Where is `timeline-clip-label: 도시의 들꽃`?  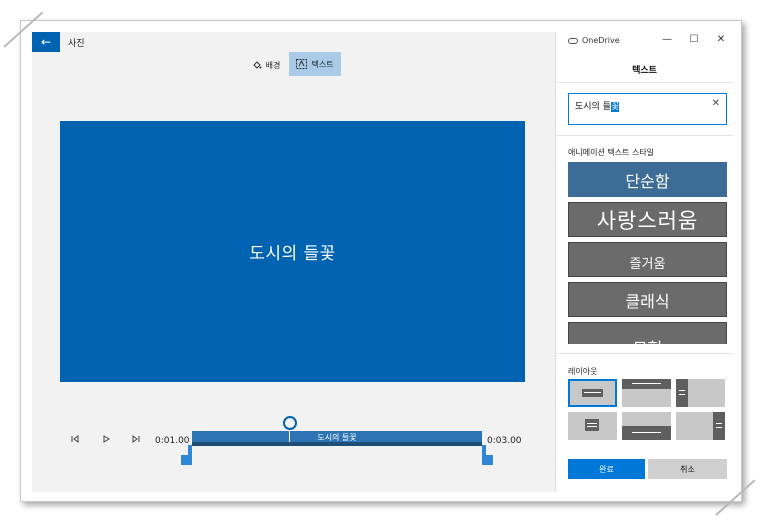 timeline-clip-label: 도시의 들꽃 is located at coordinates (337, 437).